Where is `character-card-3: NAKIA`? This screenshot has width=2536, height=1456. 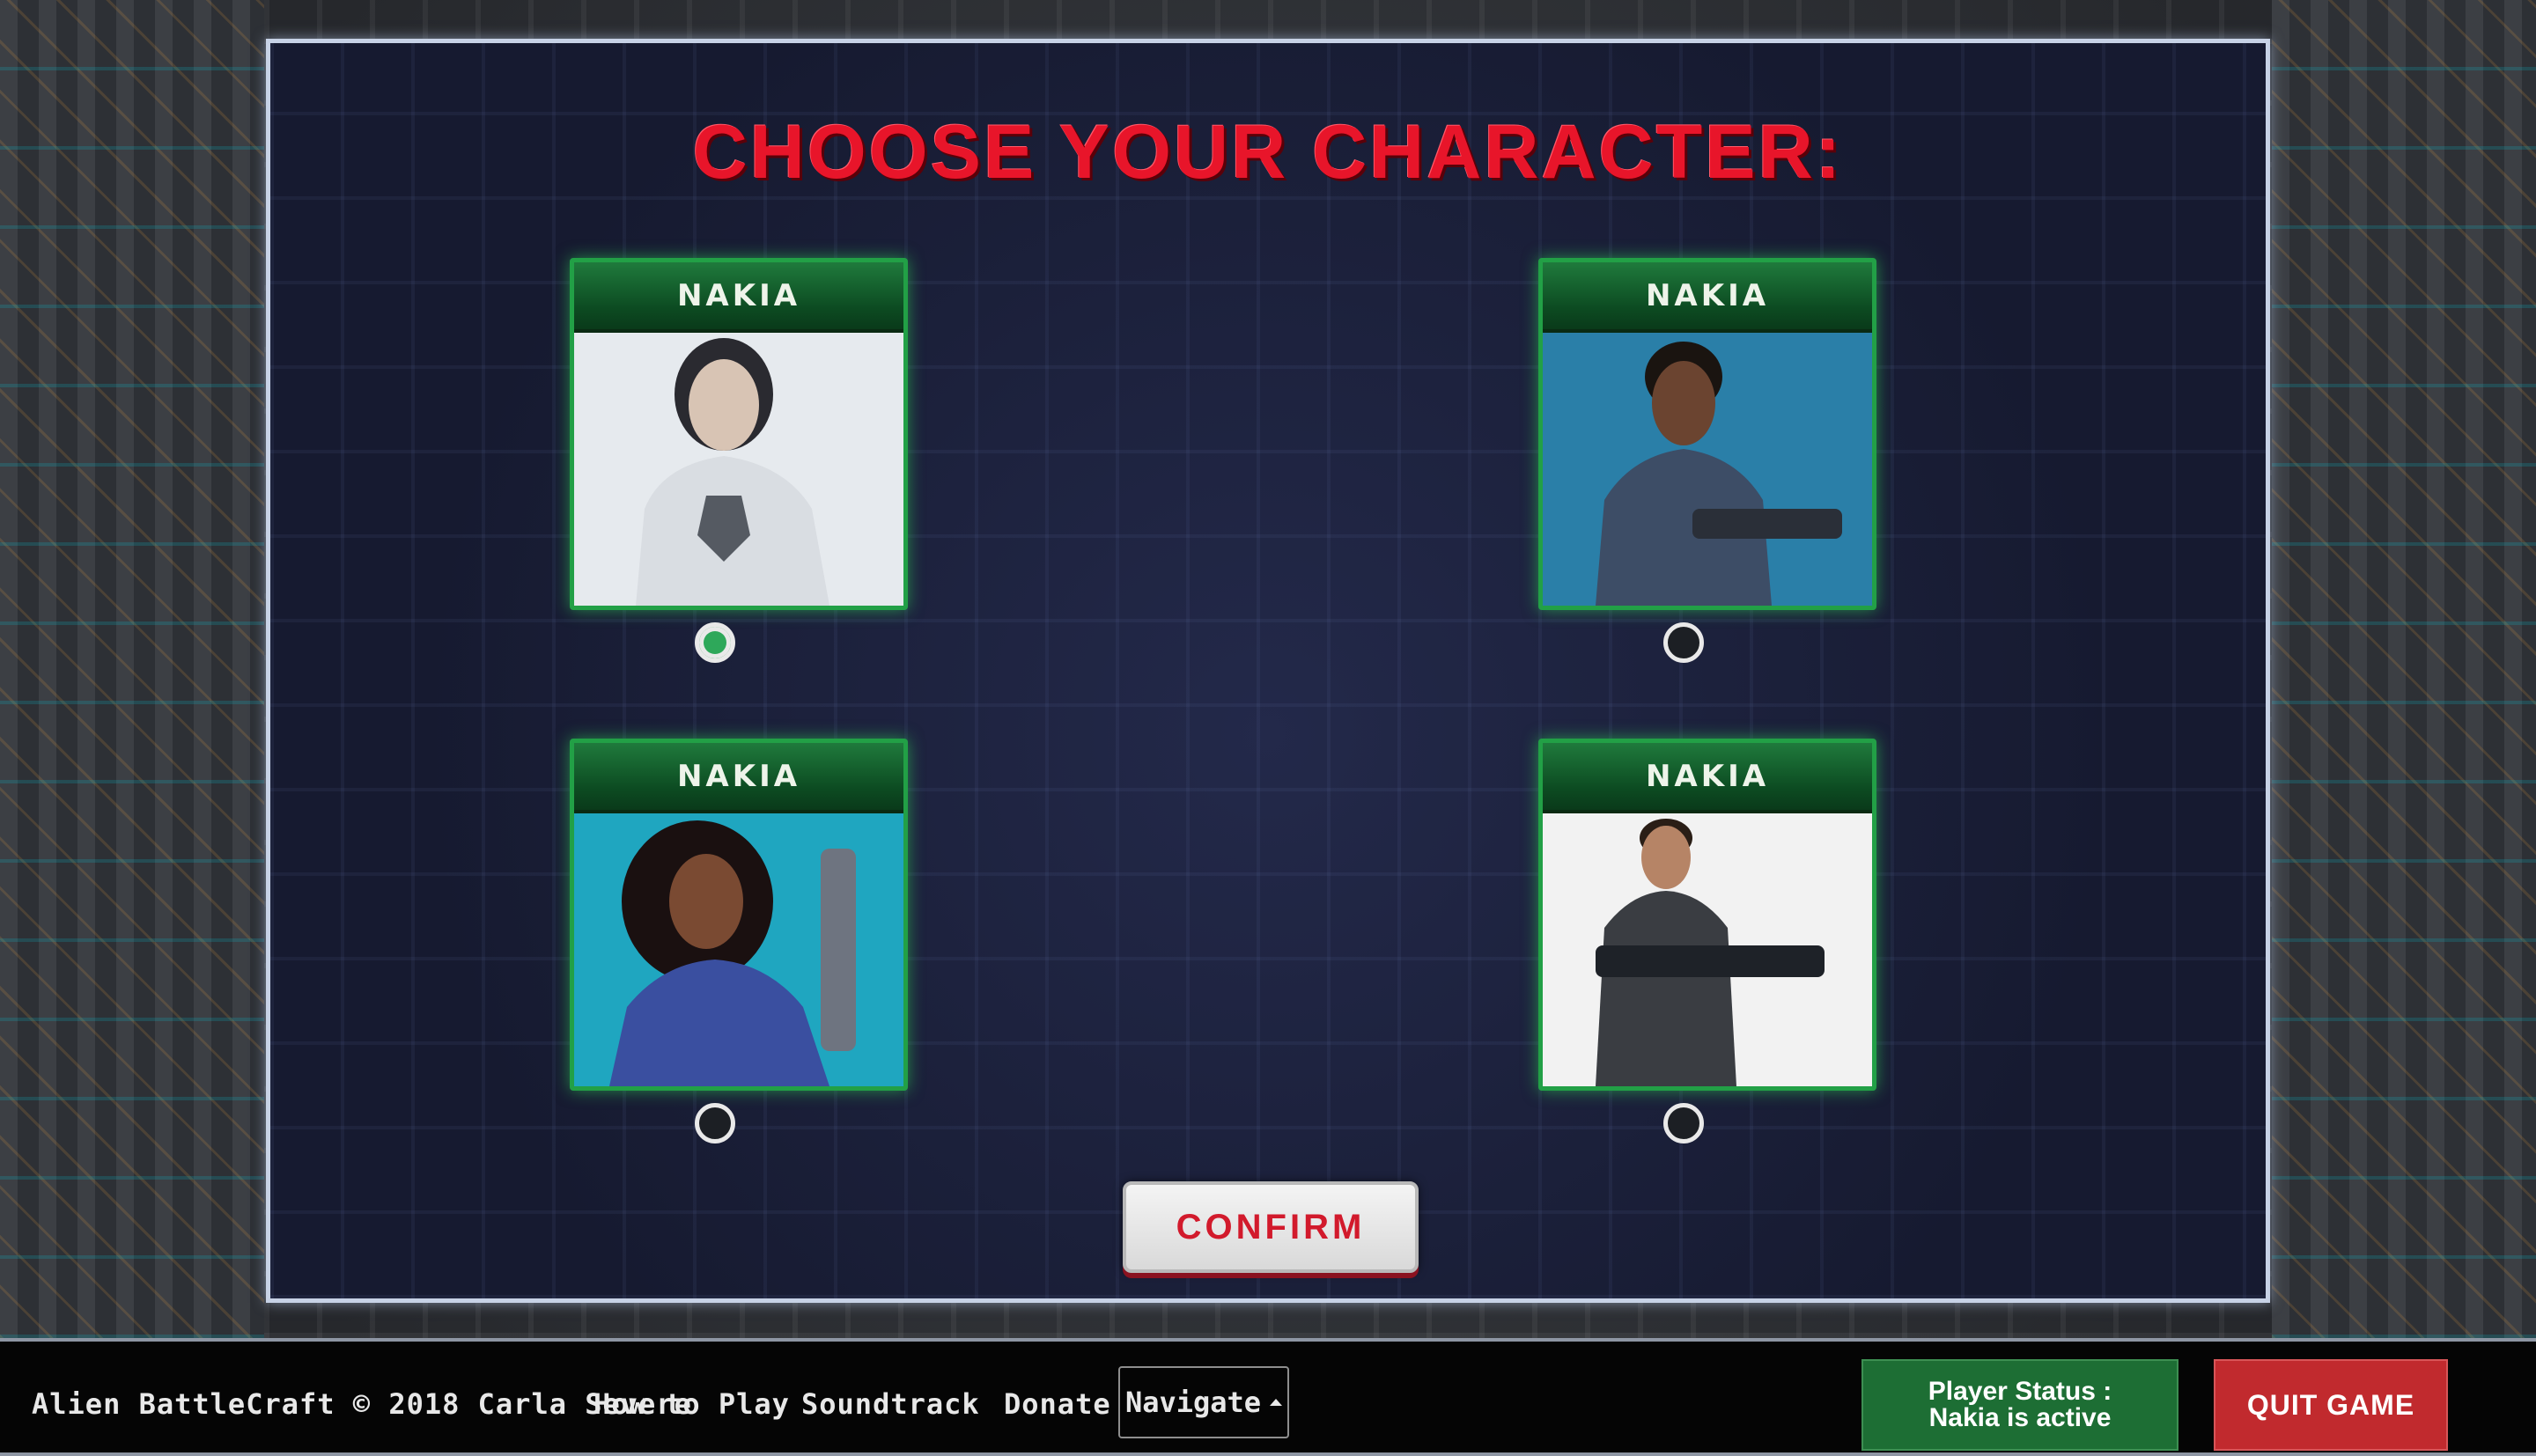
character-card-3: NAKIA is located at coordinates (739, 915).